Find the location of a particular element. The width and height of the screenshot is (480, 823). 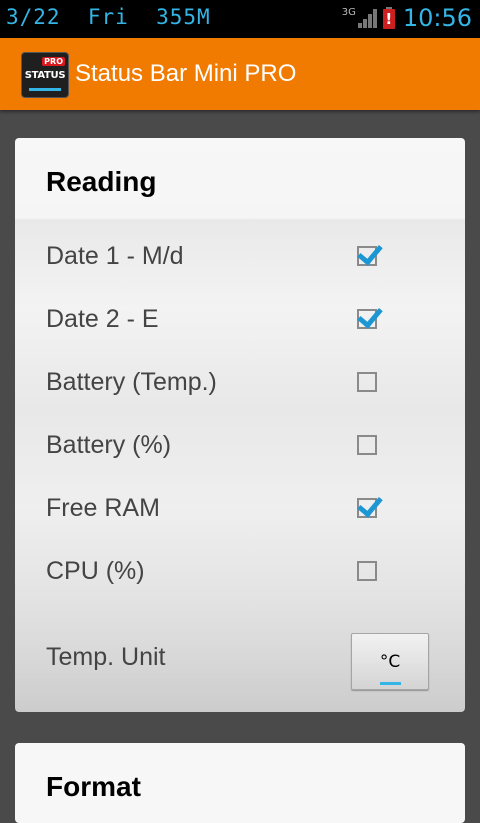

clock: 10:56 is located at coordinates (437, 18).